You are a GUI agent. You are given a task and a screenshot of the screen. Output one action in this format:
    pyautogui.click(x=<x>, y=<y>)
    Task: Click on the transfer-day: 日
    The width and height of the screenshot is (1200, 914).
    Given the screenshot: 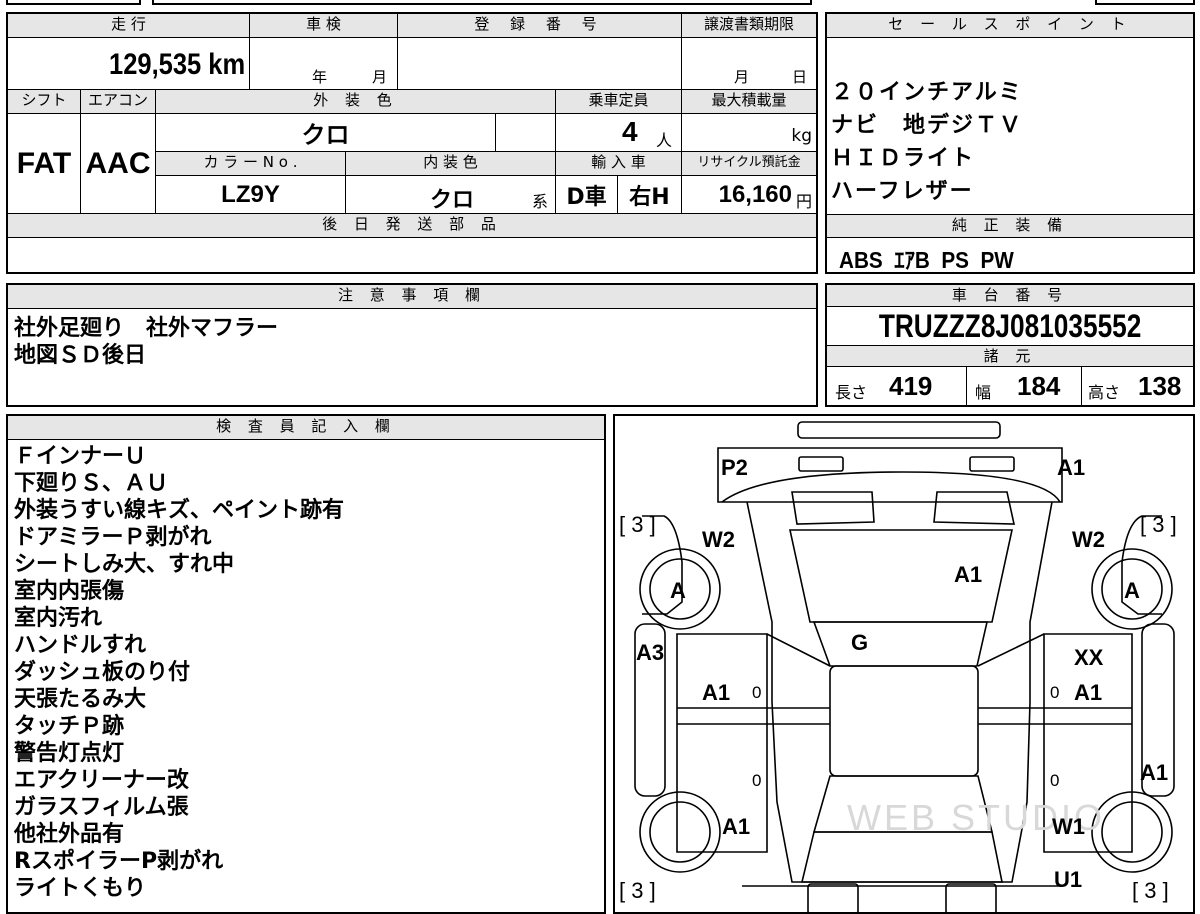 What is the action you would take?
    pyautogui.click(x=800, y=77)
    